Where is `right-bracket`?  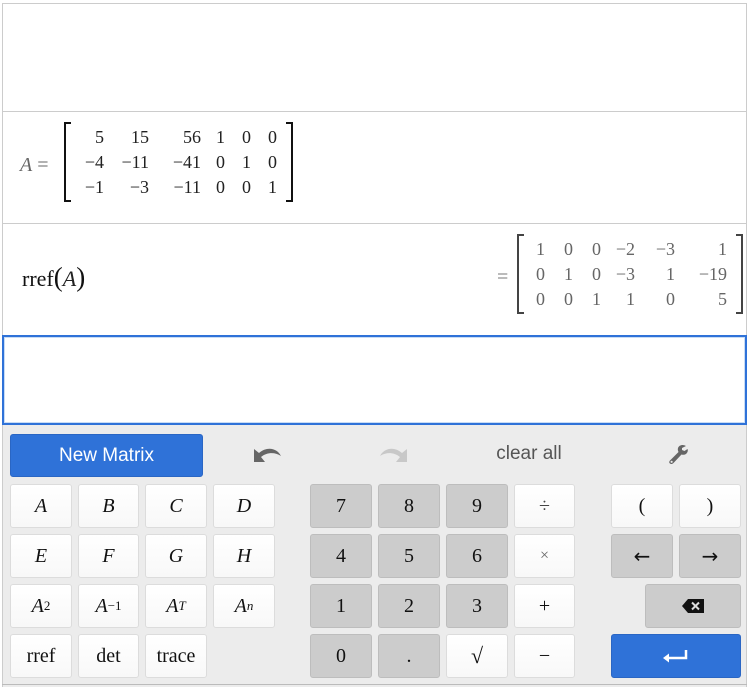 right-bracket is located at coordinates (289, 162).